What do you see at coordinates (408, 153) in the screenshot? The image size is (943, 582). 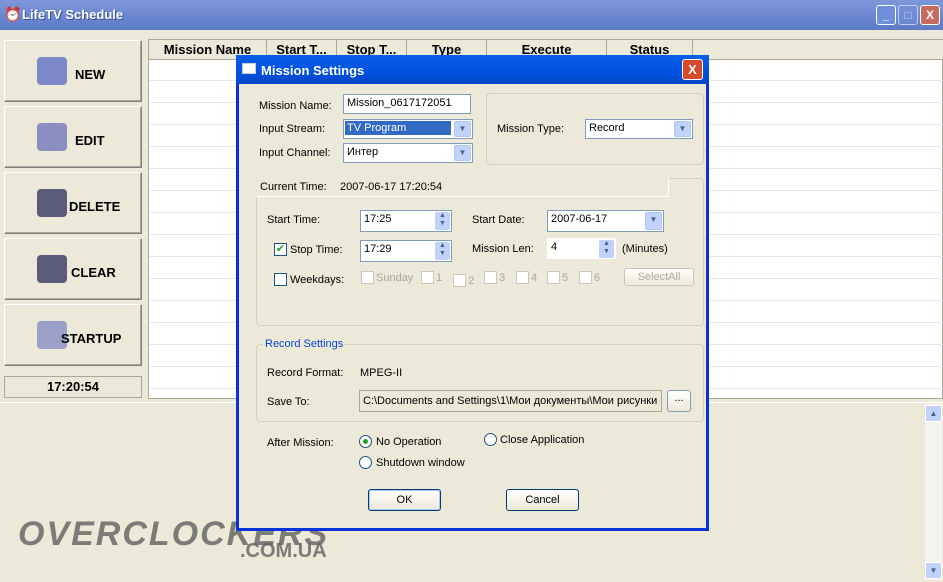 I see `input-channel-select: Интер ▼` at bounding box center [408, 153].